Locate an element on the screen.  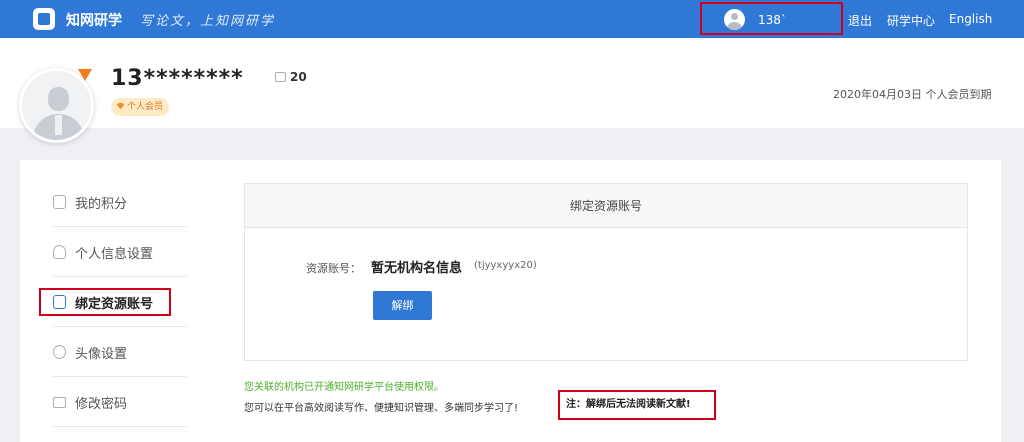
sidebar-item-points: 我的积分 is located at coordinates (119, 202).